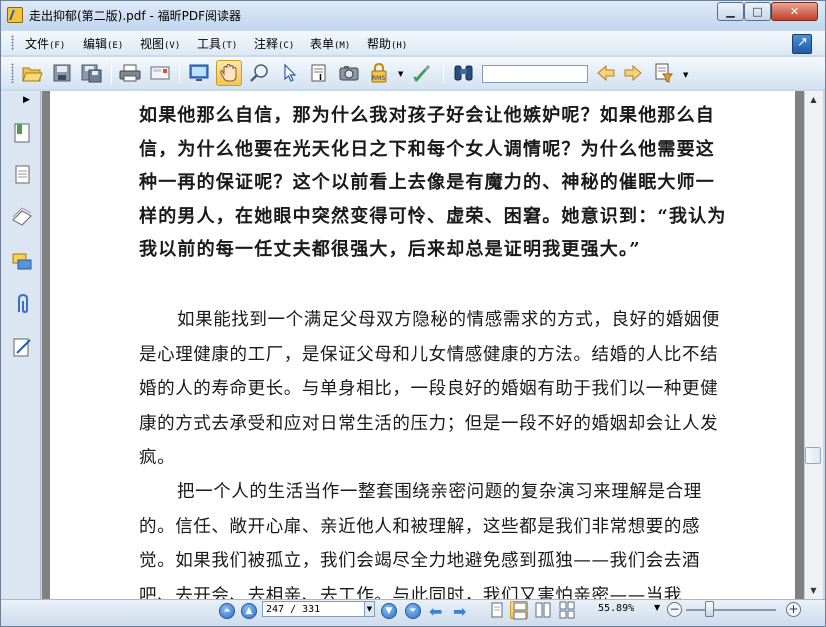 This screenshot has height=627, width=826. I want to click on zoom-level: 55.89%, so click(616, 608).